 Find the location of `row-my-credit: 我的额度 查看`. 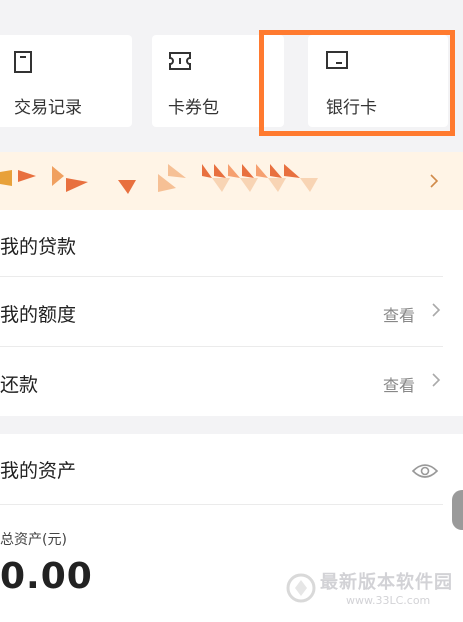

row-my-credit: 我的额度 查看 is located at coordinates (231, 312).